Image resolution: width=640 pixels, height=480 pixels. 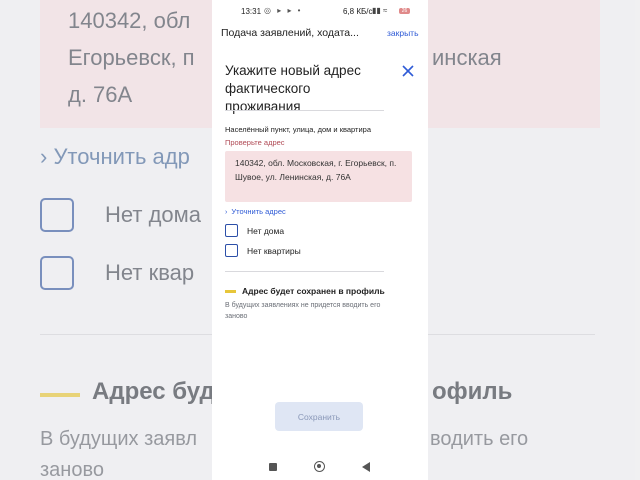 I want to click on status-bar: 13:31 ◎ ▸ ▸ • 6,8 КБ/с ▮▮ ≈ 26, so click(x=320, y=11).